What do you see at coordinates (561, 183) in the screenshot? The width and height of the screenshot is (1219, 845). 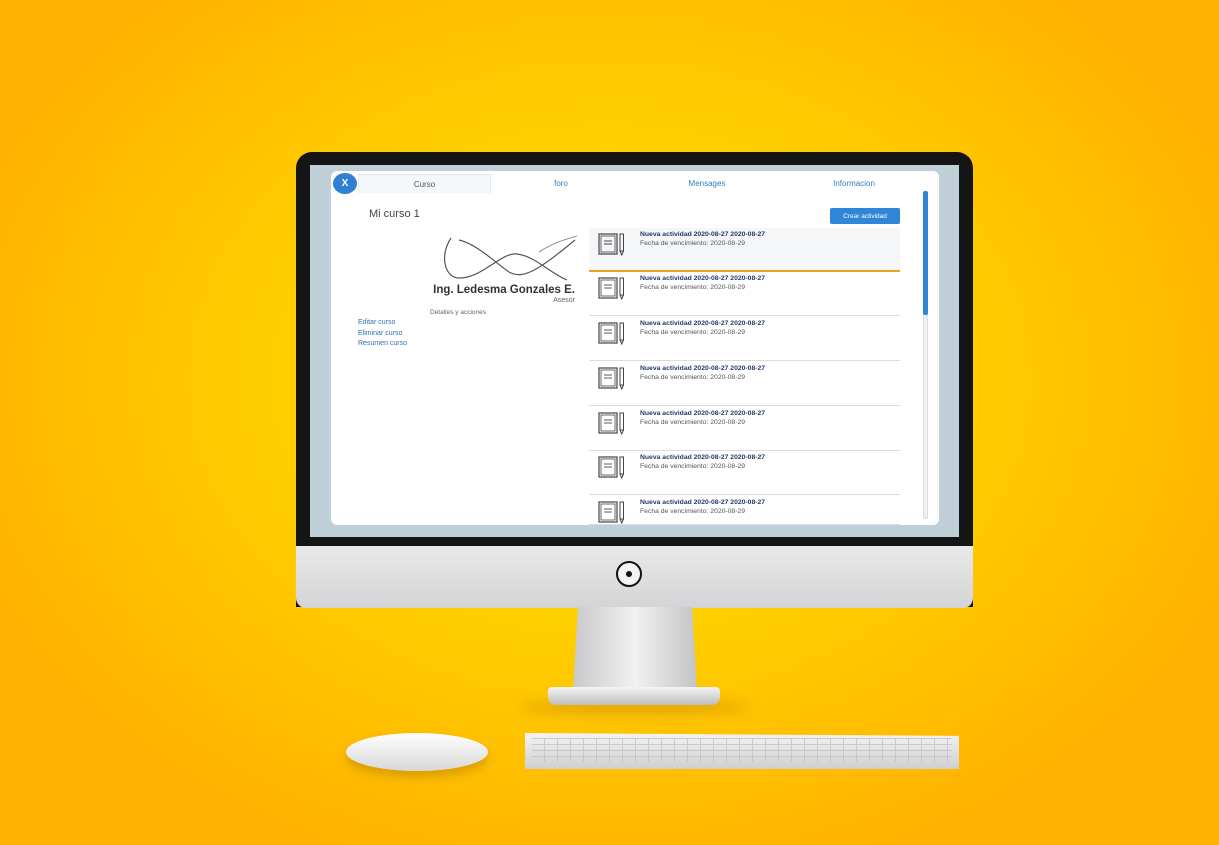 I see `tab-foro: foro` at bounding box center [561, 183].